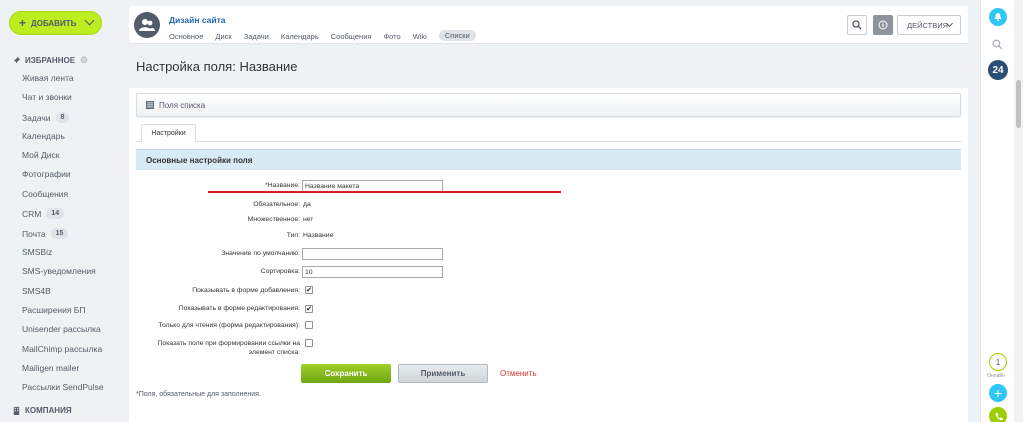 This screenshot has height=422, width=1023. What do you see at coordinates (273, 219) in the screenshot?
I see `multiple-label: Множественное:` at bounding box center [273, 219].